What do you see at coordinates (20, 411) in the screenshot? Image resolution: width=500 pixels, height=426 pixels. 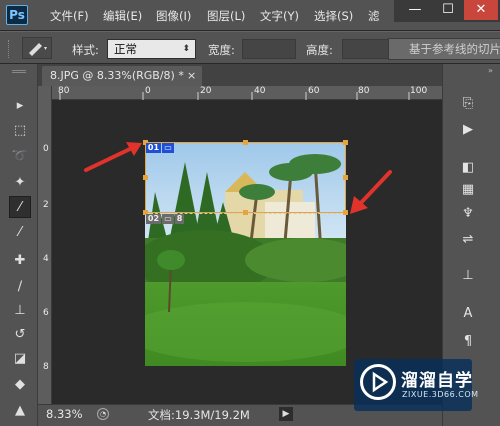 I see `blur-tool-icon: ▲` at bounding box center [20, 411].